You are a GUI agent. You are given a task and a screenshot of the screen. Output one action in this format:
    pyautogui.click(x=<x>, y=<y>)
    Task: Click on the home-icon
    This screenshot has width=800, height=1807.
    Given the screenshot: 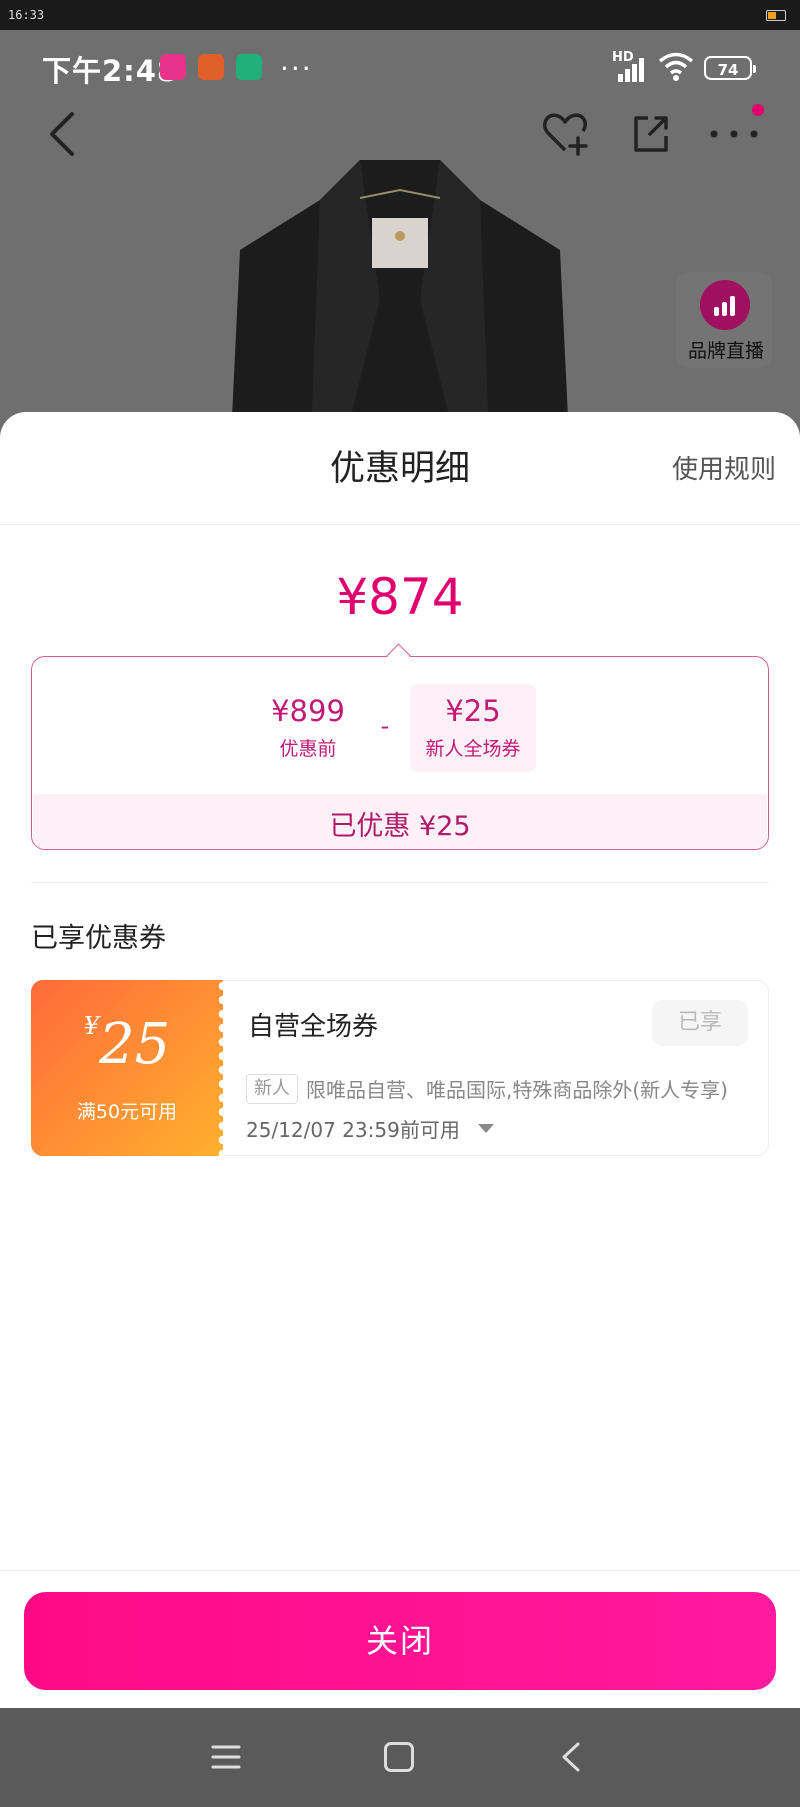 What is the action you would take?
    pyautogui.click(x=399, y=1757)
    